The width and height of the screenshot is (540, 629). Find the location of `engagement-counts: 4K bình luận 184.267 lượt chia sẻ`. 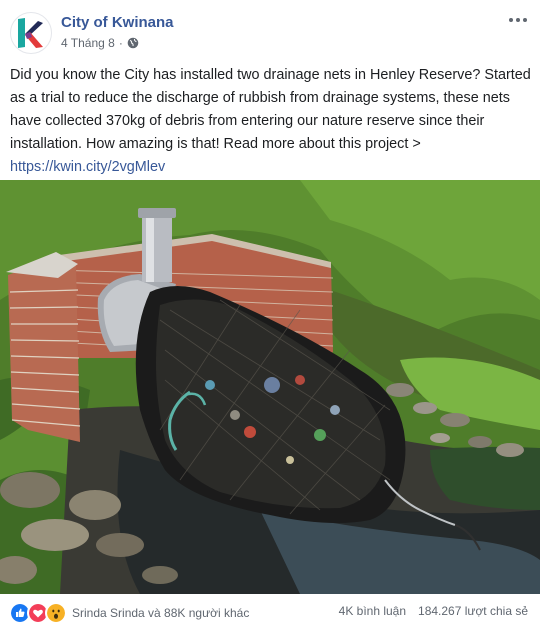

engagement-counts: 4K bình luận 184.267 lượt chia sẻ is located at coordinates (433, 611).